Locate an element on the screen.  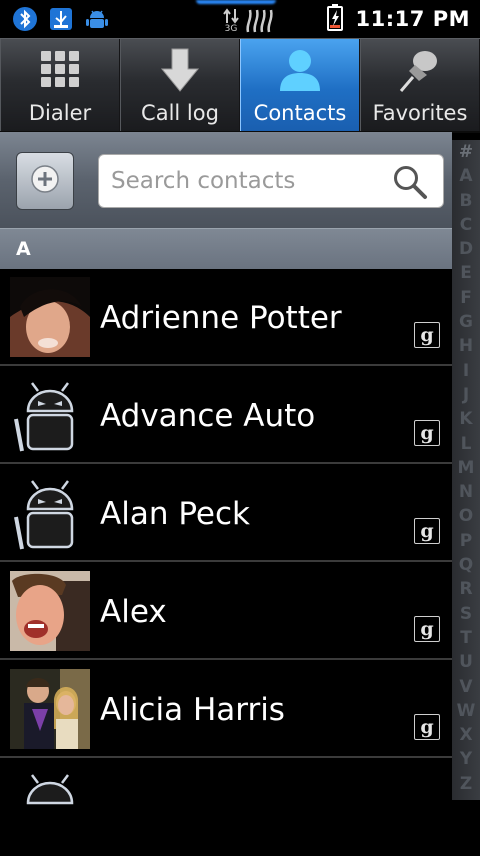
index-letter: Y is located at coordinates (466, 759).